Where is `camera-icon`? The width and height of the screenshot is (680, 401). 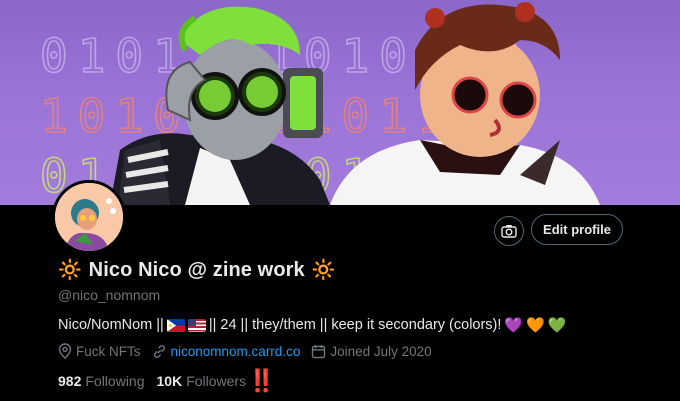
camera-icon is located at coordinates (509, 231).